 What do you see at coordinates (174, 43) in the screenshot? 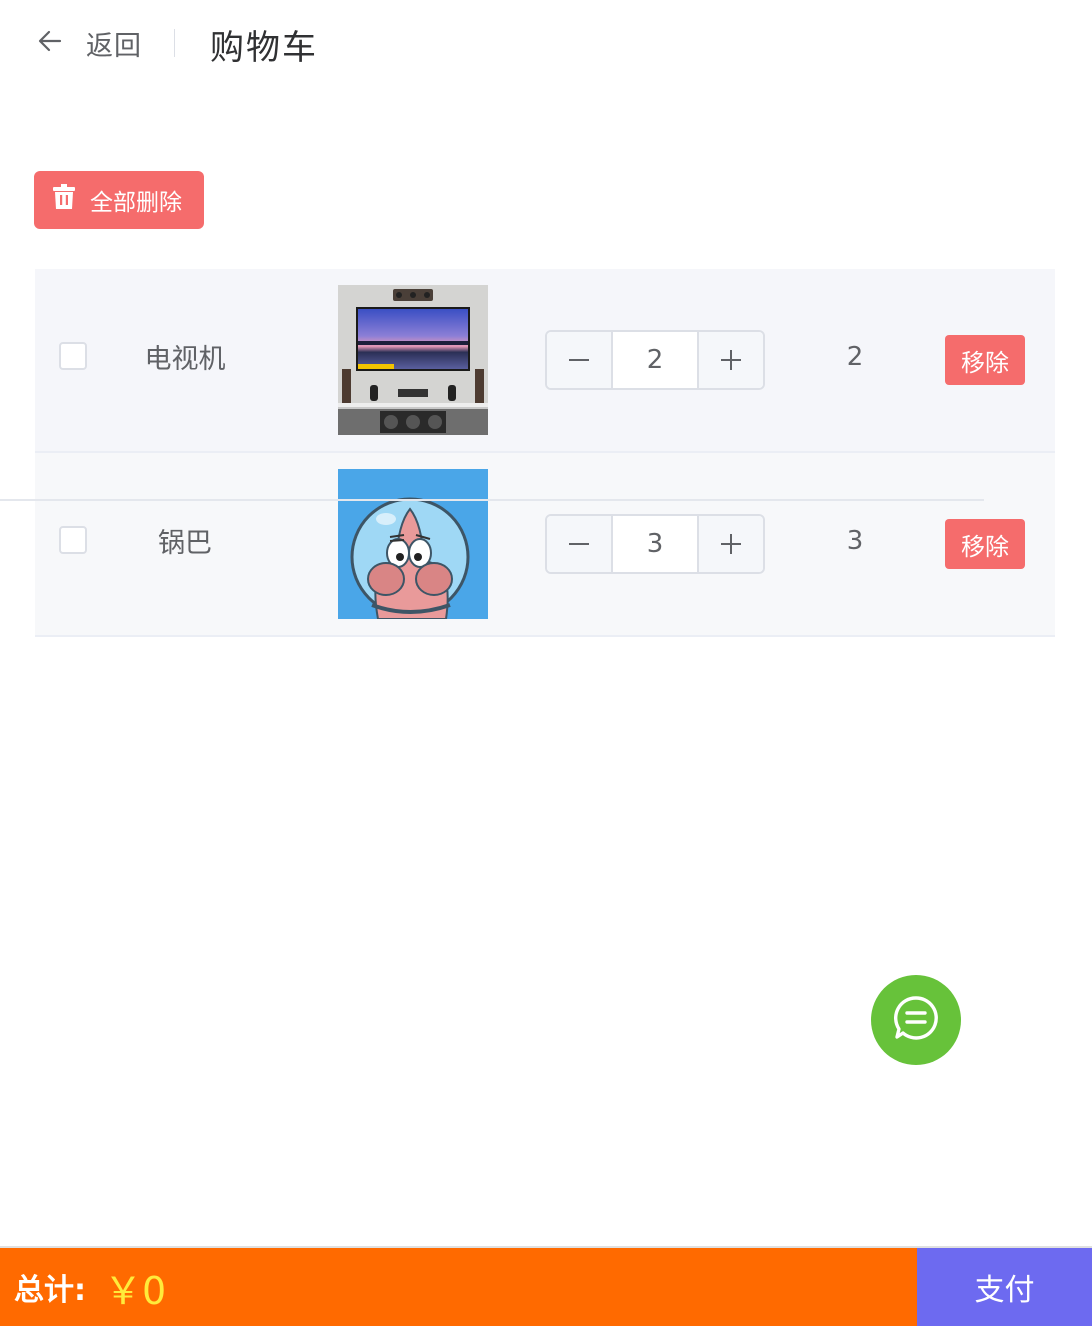
I see `header-divider` at bounding box center [174, 43].